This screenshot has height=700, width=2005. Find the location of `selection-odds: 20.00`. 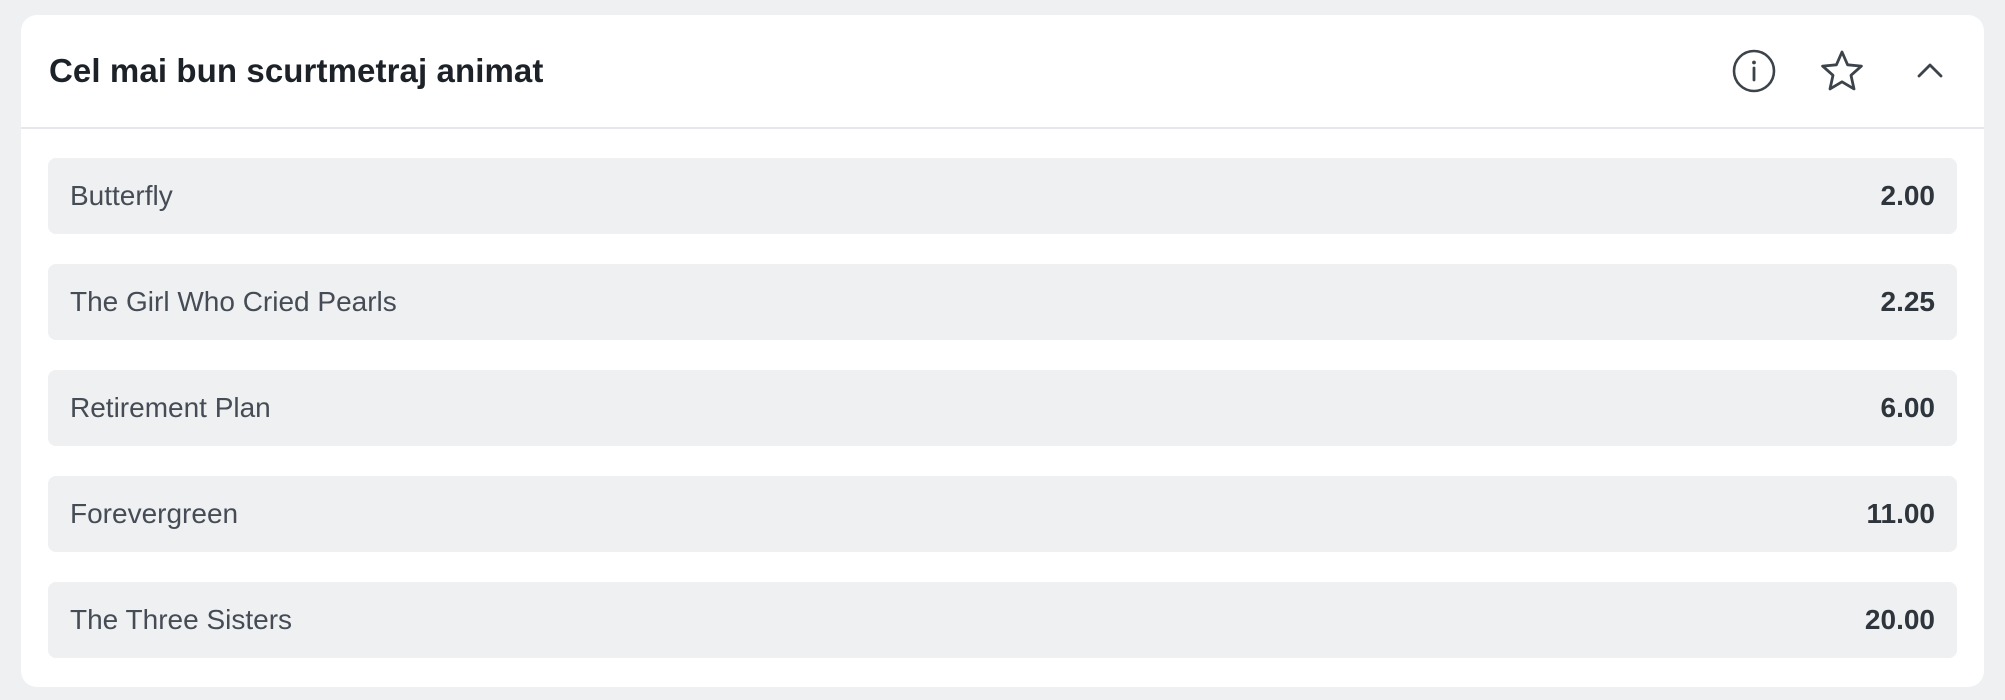

selection-odds: 20.00 is located at coordinates (1899, 619).